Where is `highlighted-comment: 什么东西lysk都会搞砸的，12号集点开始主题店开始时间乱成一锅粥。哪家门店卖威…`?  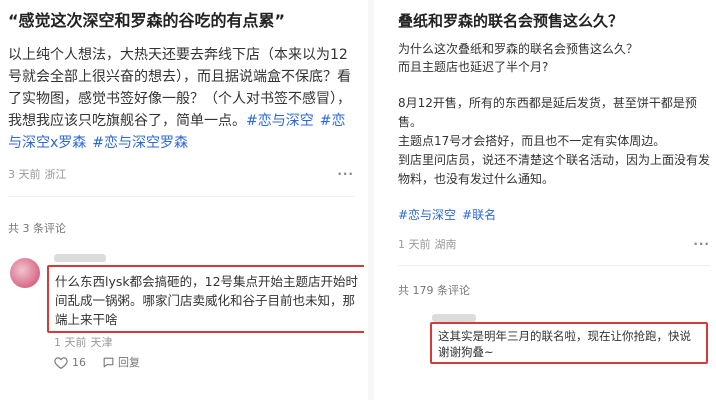 highlighted-comment: 什么东西lysk都会搞砸的，12号集点开始主题店开始时间乱成一锅粥。哪家门店卖威… is located at coordinates (205, 299).